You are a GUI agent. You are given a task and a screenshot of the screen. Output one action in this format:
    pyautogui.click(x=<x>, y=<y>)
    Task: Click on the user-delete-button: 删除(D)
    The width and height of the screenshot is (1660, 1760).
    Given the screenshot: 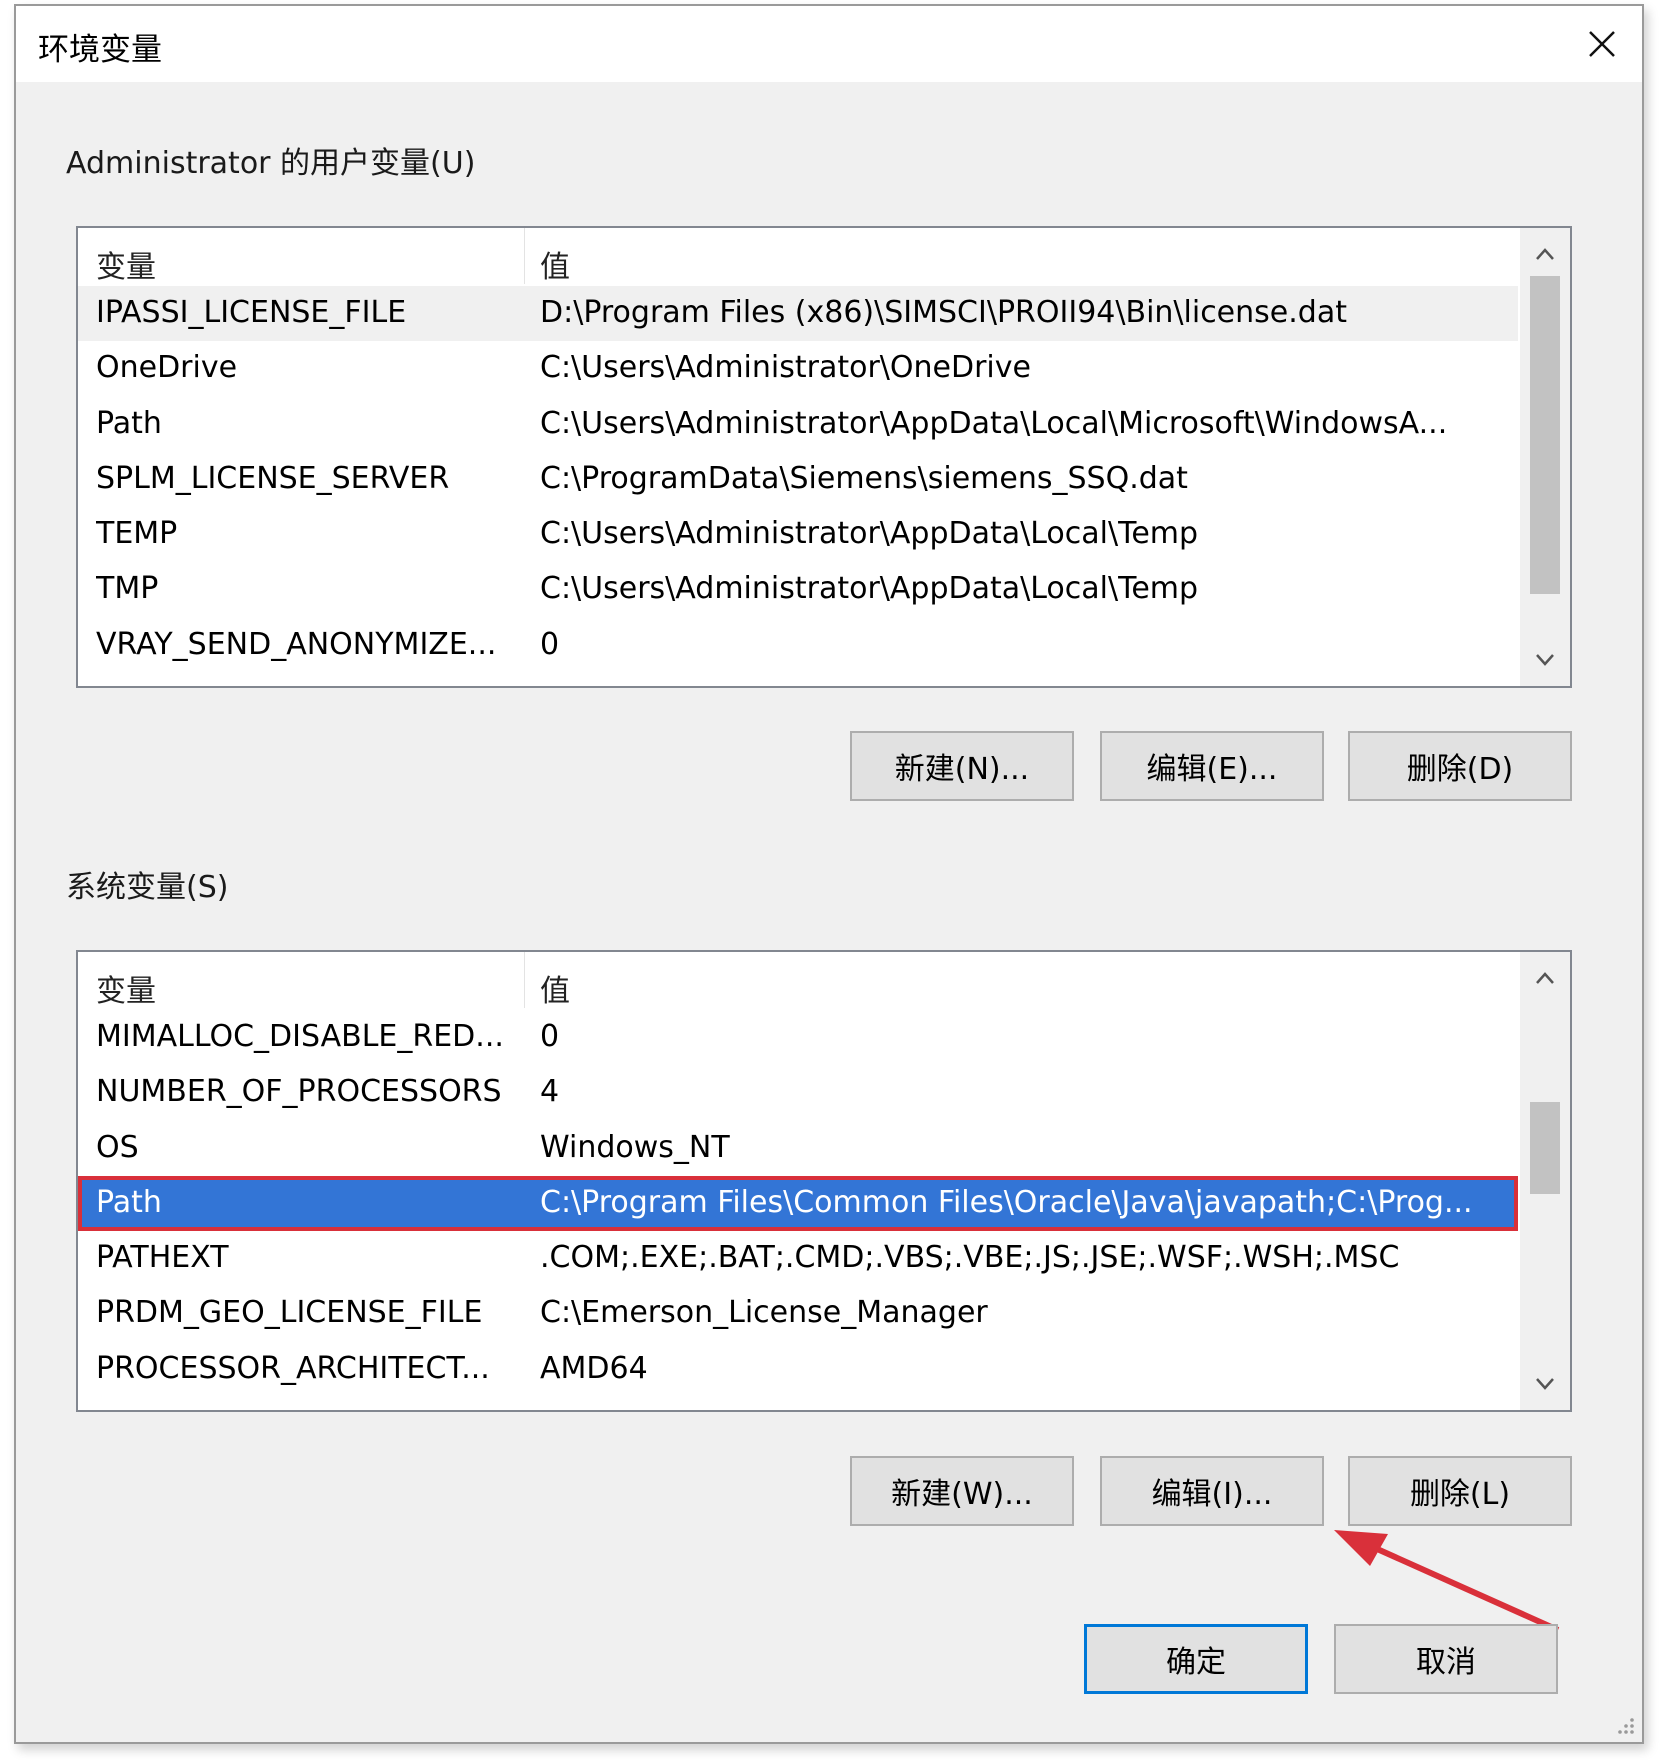 What is the action you would take?
    pyautogui.click(x=1460, y=766)
    